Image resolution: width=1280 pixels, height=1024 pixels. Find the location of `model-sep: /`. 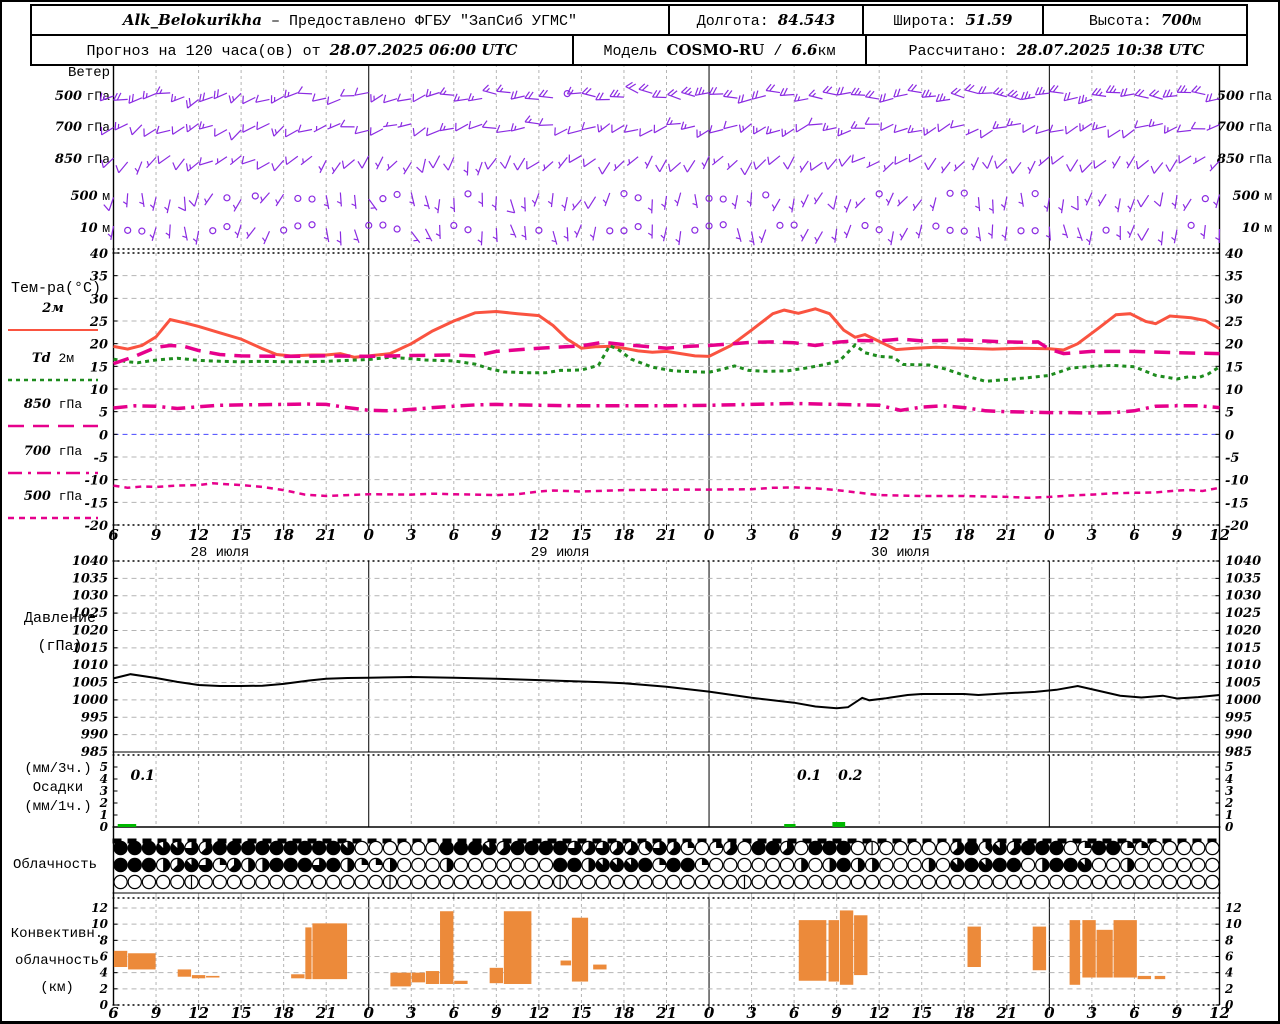

model-sep: / is located at coordinates (778, 51).